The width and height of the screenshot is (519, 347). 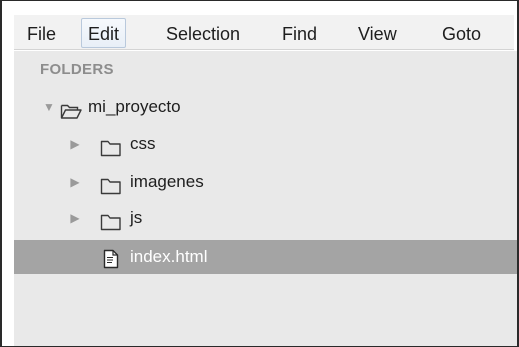 I want to click on menu-view: View, so click(x=377, y=33).